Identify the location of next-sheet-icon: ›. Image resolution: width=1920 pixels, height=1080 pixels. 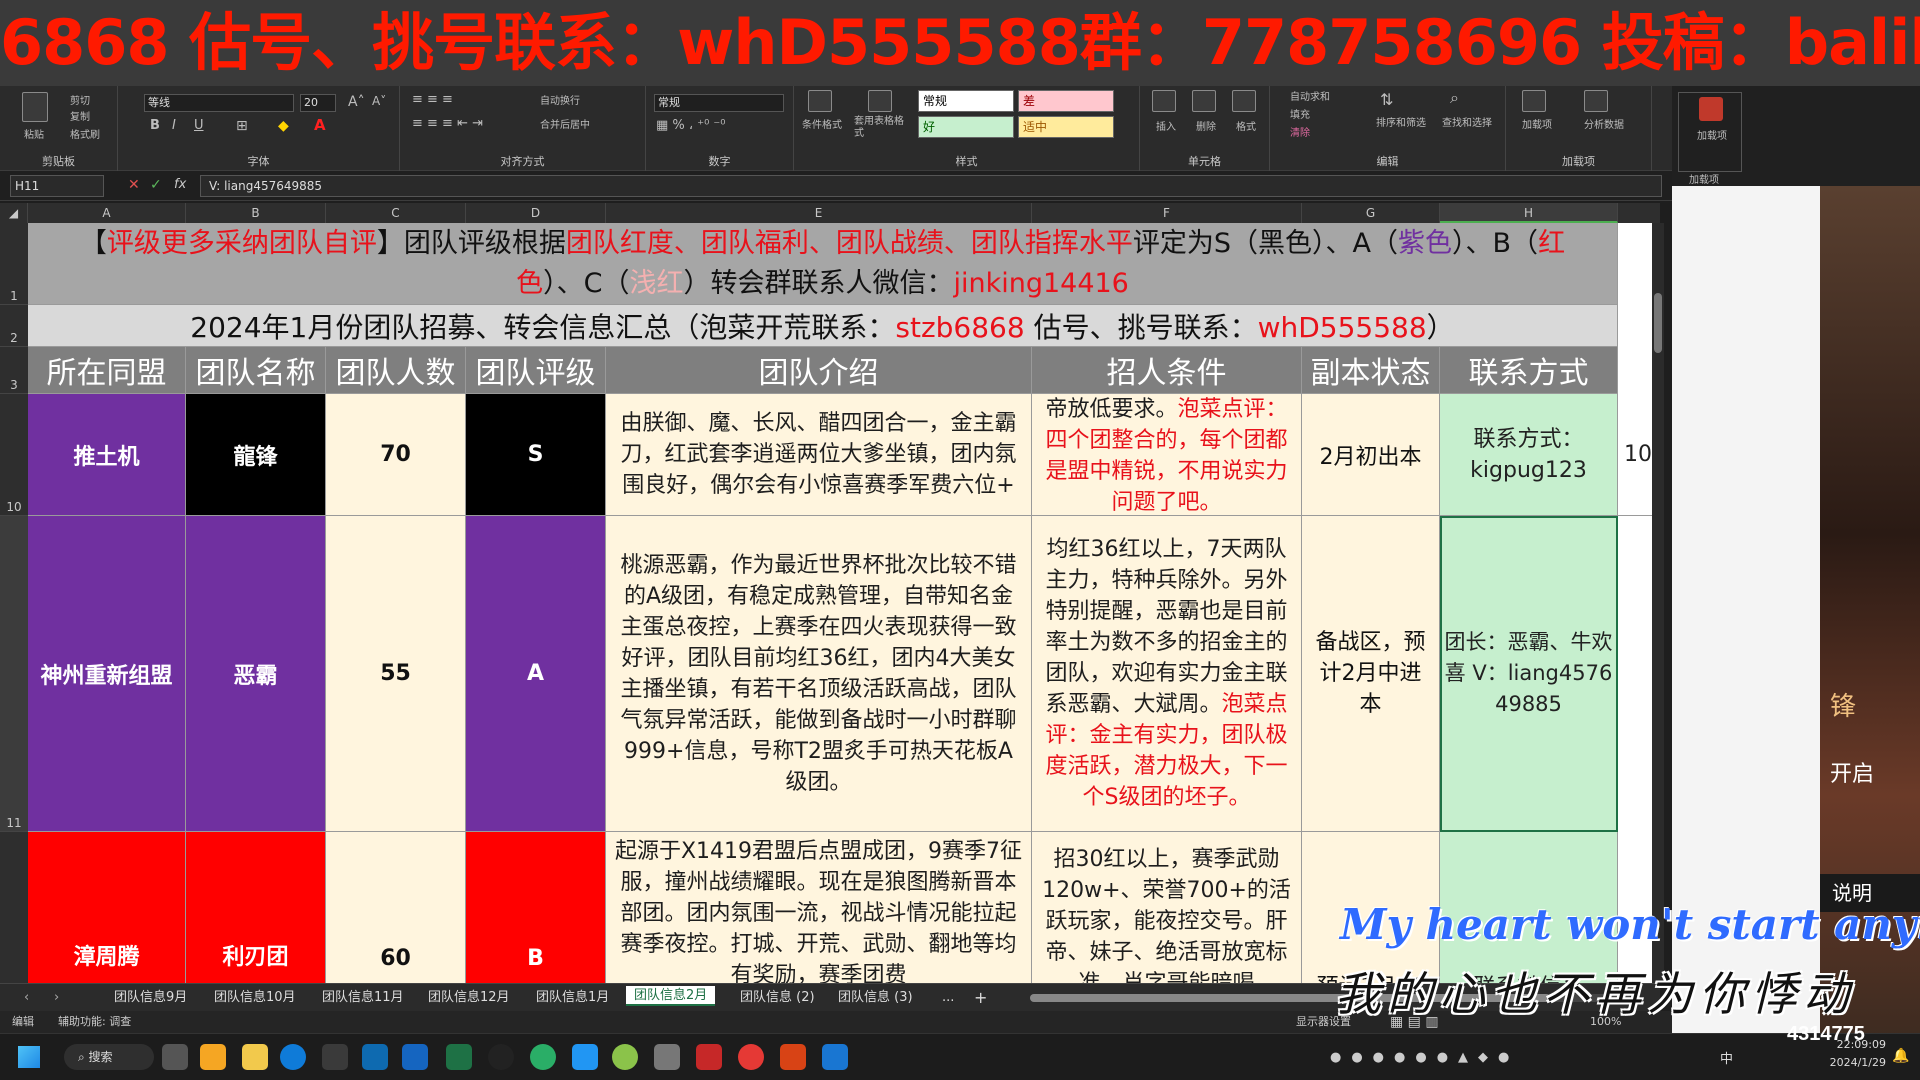
(56, 998).